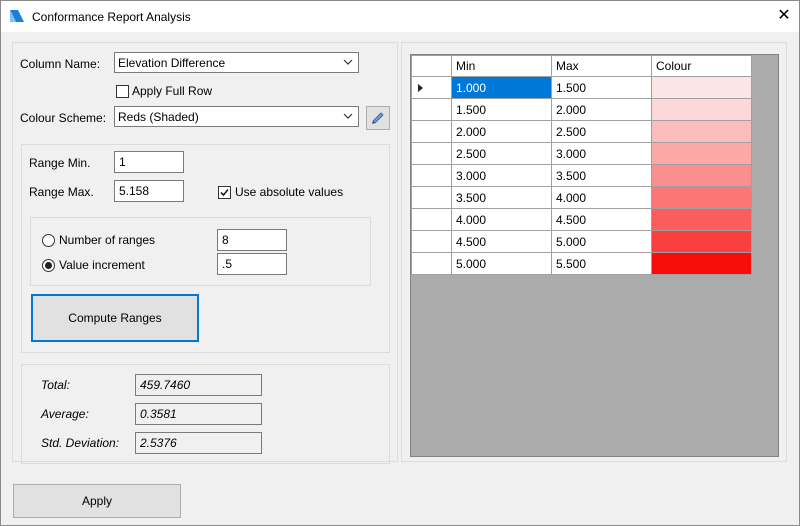  What do you see at coordinates (601, 66) in the screenshot?
I see `max-column-header: Max` at bounding box center [601, 66].